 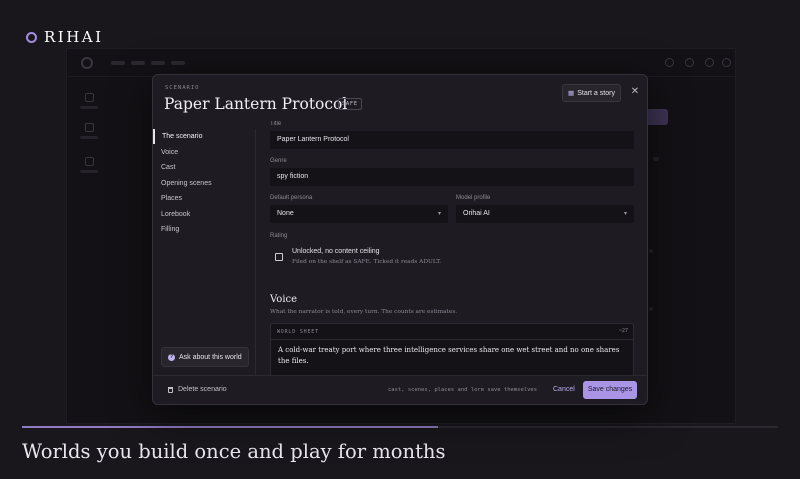 I want to click on modal-eyebrow: SCENARIO, so click(x=182, y=88).